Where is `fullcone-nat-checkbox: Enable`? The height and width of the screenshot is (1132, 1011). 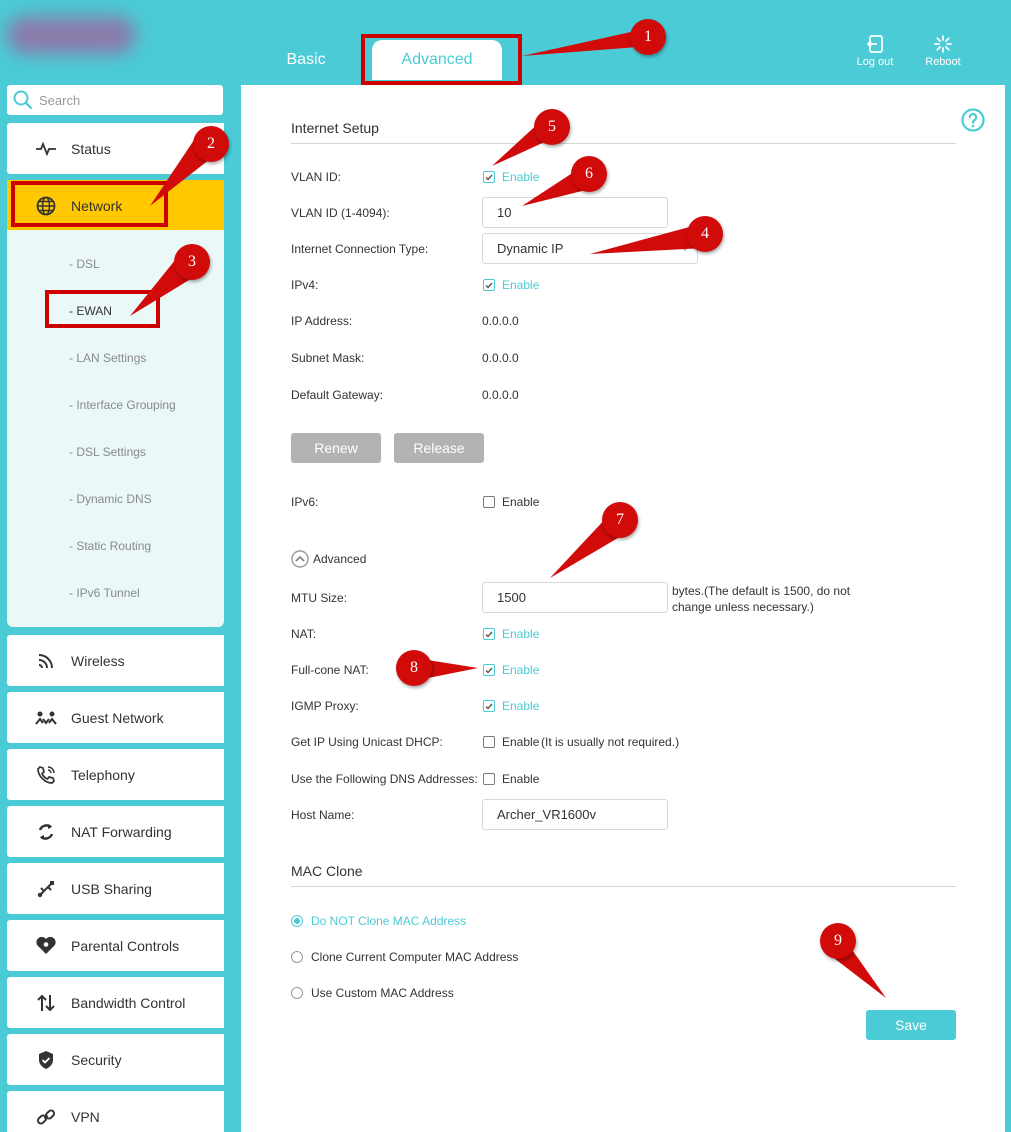
fullcone-nat-checkbox: Enable is located at coordinates (511, 670).